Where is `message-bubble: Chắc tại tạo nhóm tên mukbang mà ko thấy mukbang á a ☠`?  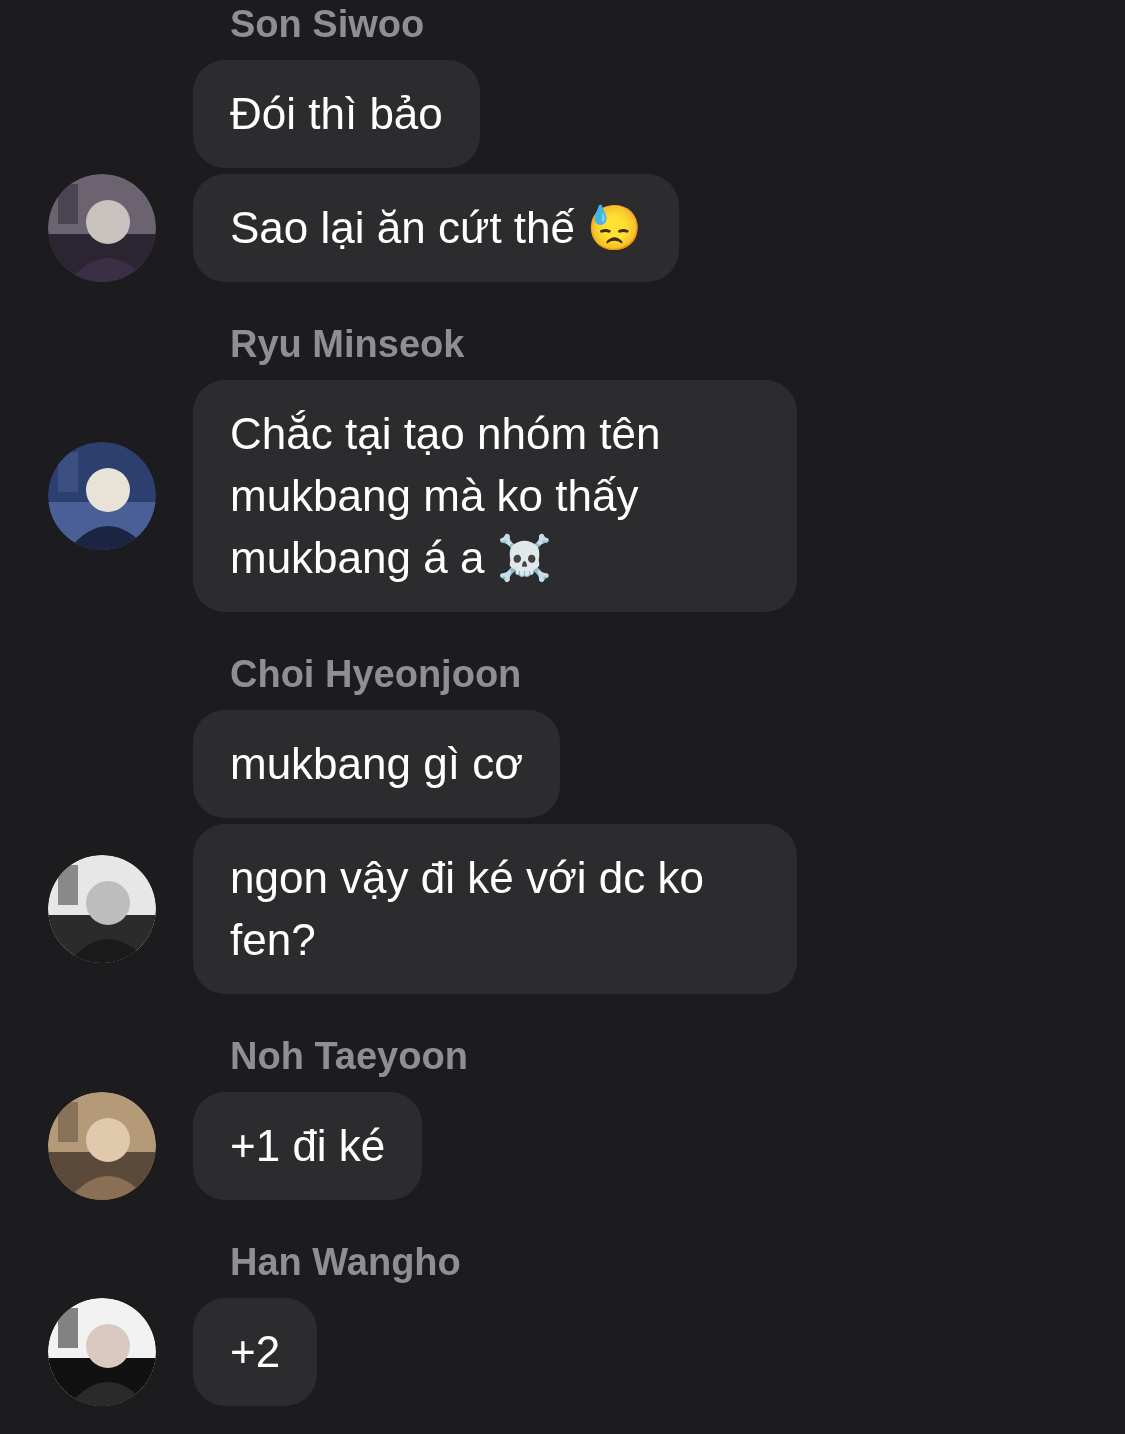
message-bubble: Chắc tại tạo nhóm tên mukbang mà ko thấy mukbang á a ☠ is located at coordinates (495, 496).